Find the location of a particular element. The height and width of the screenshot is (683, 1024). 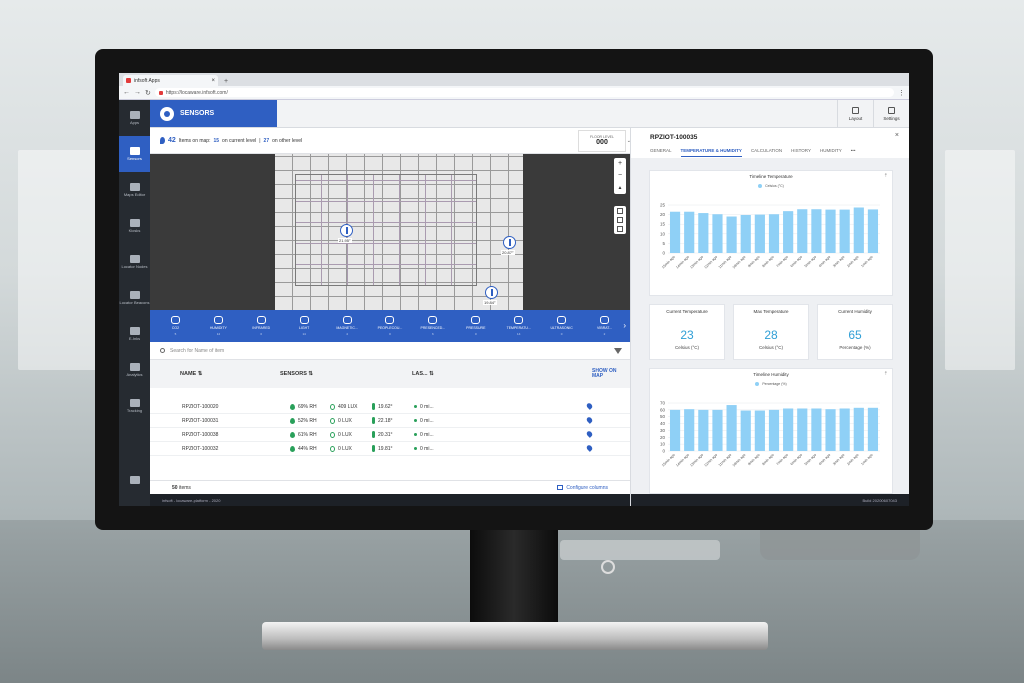

layout-button: Layout is located at coordinates (855, 113).